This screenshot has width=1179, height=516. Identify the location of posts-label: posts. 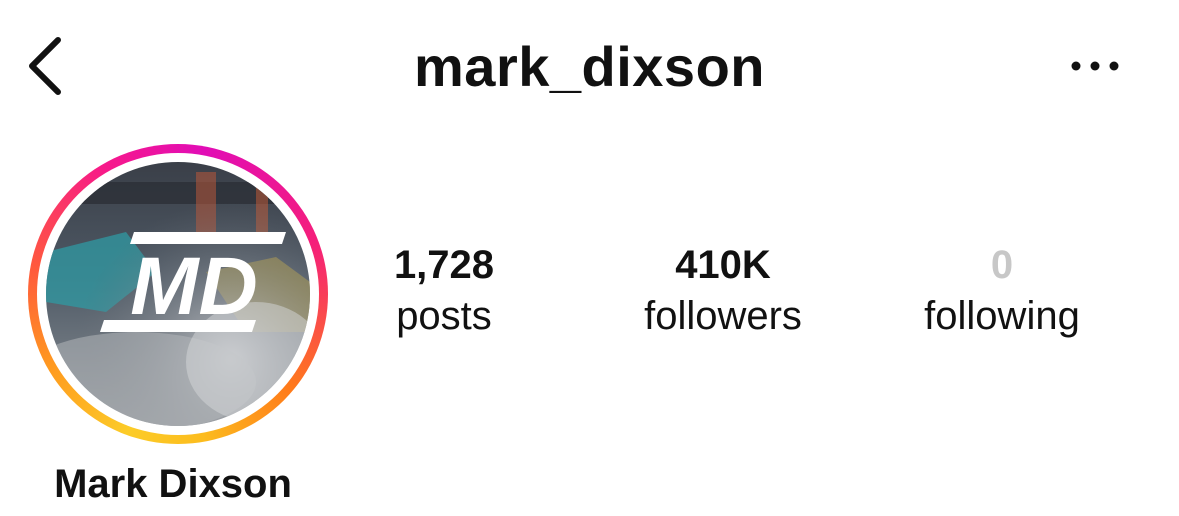
(444, 316).